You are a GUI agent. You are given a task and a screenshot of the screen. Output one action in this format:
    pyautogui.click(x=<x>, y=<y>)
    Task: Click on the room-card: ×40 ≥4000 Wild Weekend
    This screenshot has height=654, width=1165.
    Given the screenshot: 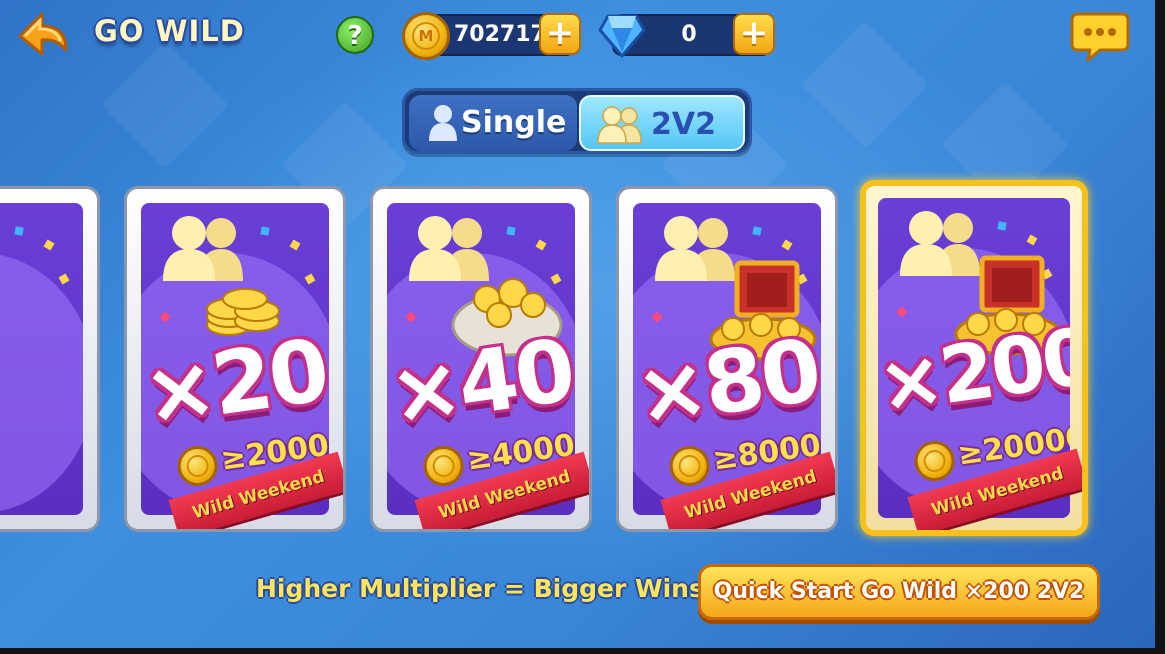 What is the action you would take?
    pyautogui.click(x=481, y=359)
    